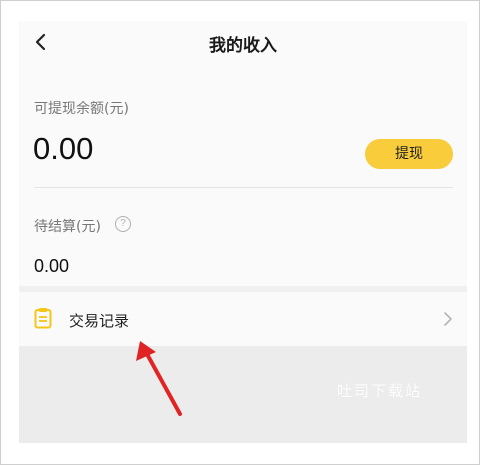  I want to click on help-icon: ?, so click(123, 224).